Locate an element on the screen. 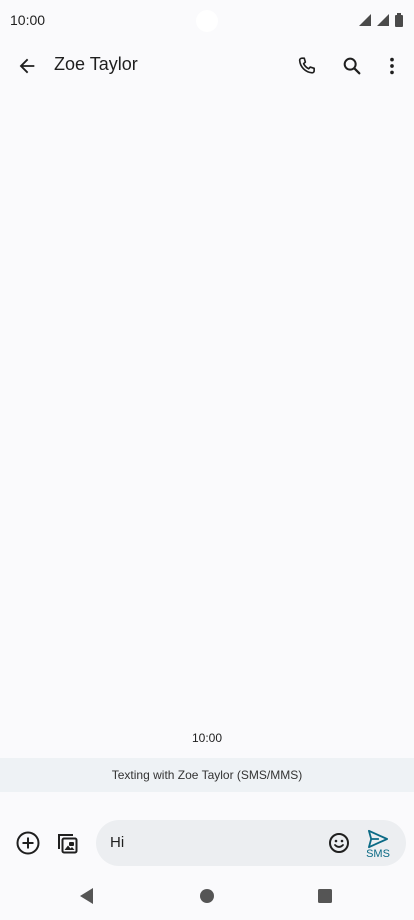  add-attachment-button is located at coordinates (28, 843).